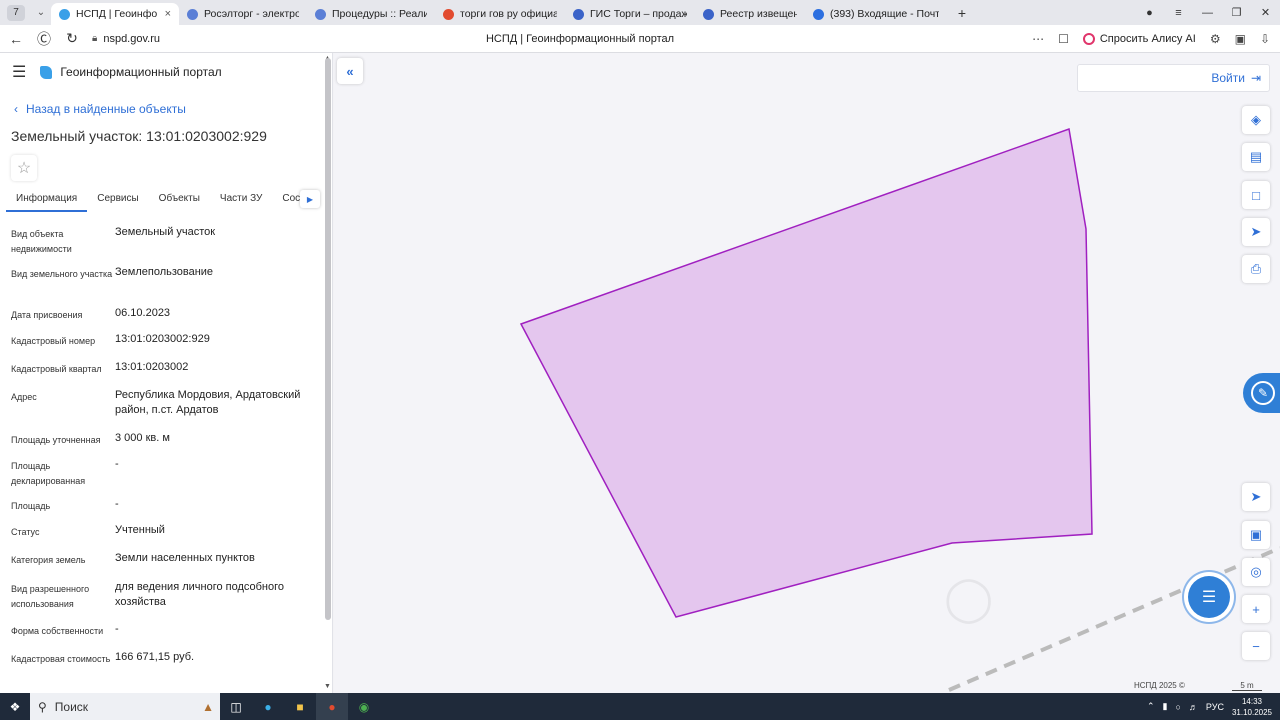 The height and width of the screenshot is (720, 1280). What do you see at coordinates (1215, 39) in the screenshot?
I see `extensions-icon: ⚙` at bounding box center [1215, 39].